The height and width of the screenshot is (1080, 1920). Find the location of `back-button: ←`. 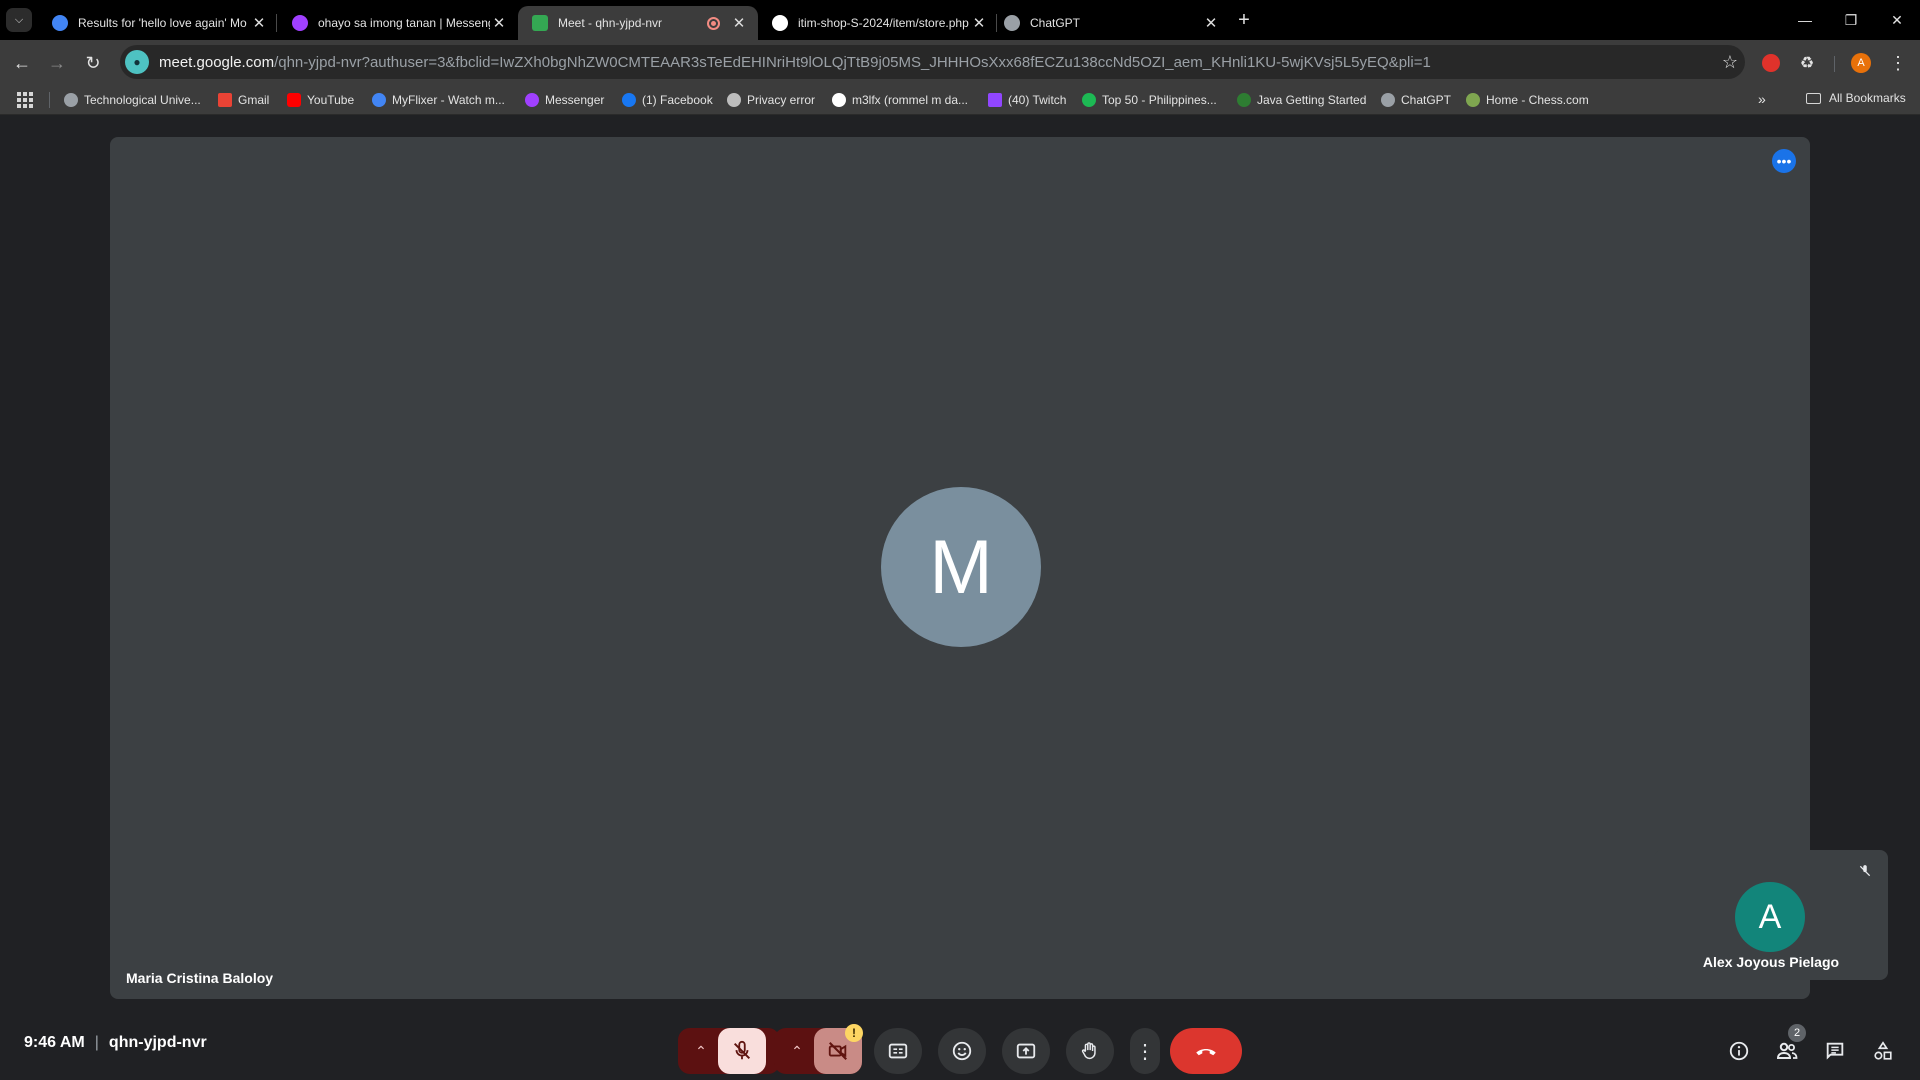

back-button: ← is located at coordinates (22, 63).